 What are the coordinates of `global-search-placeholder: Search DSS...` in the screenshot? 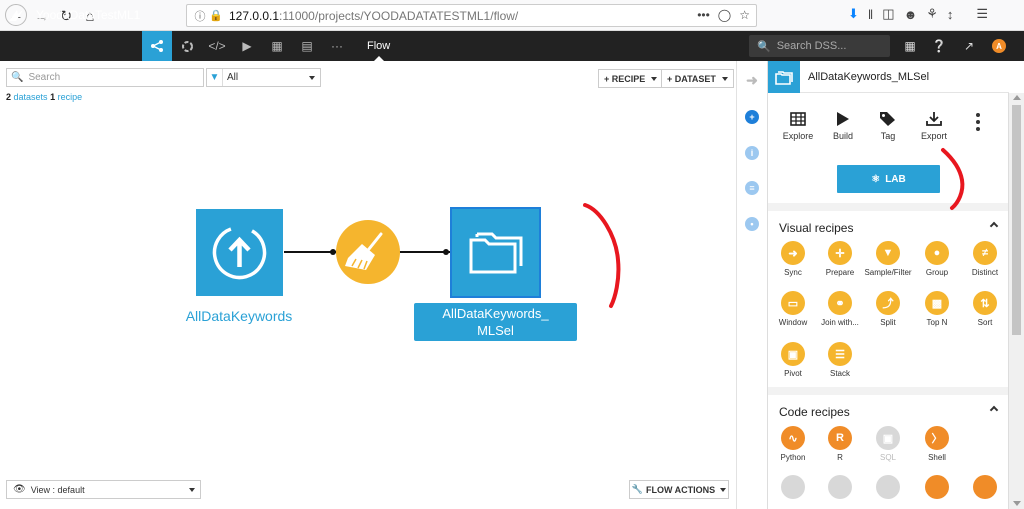 It's located at (811, 46).